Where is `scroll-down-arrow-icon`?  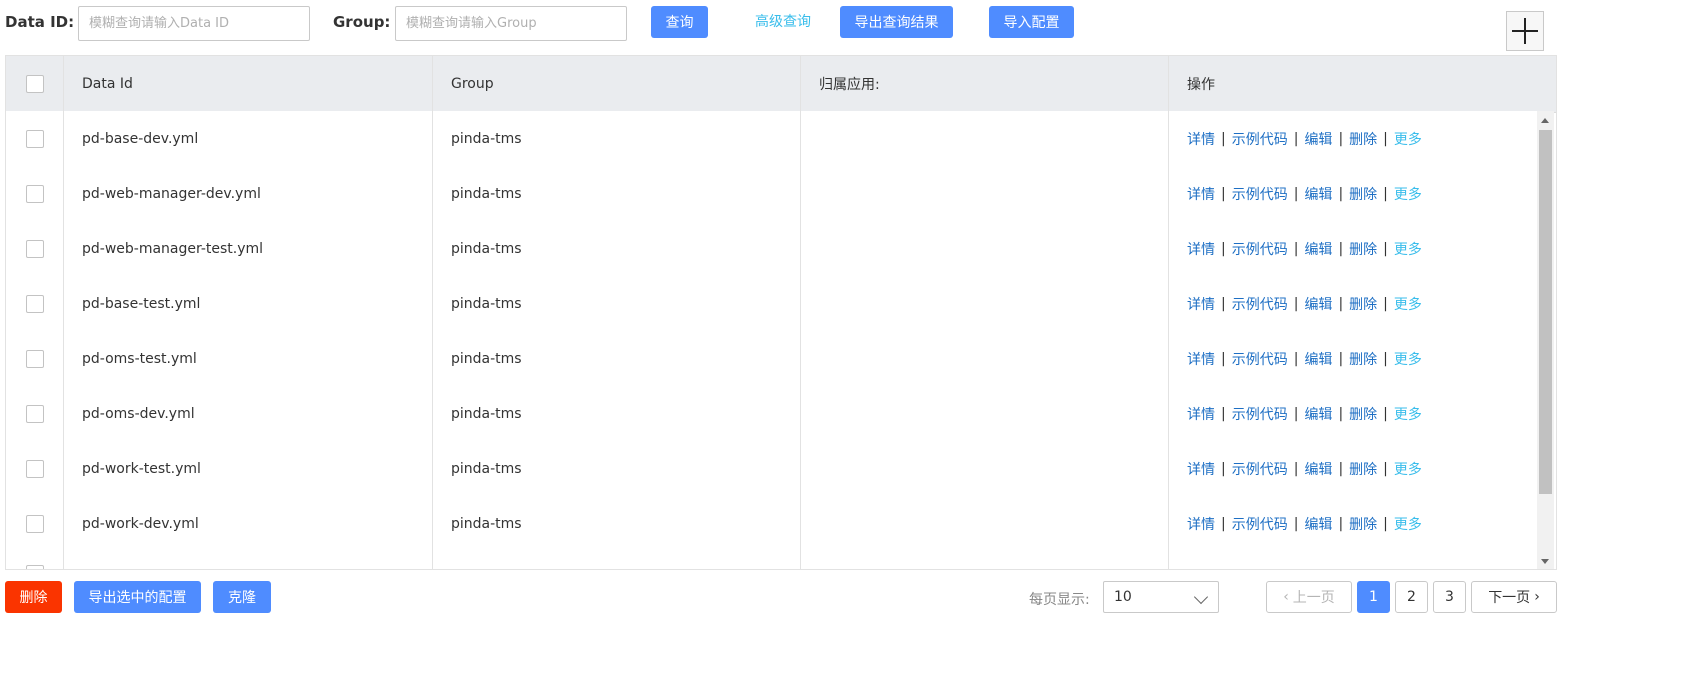
scroll-down-arrow-icon is located at coordinates (1545, 561).